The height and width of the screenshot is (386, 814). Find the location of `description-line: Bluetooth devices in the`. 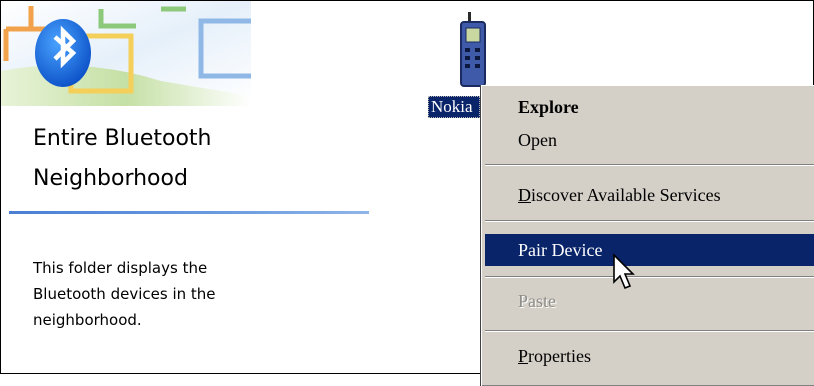

description-line: Bluetooth devices in the is located at coordinates (124, 294).